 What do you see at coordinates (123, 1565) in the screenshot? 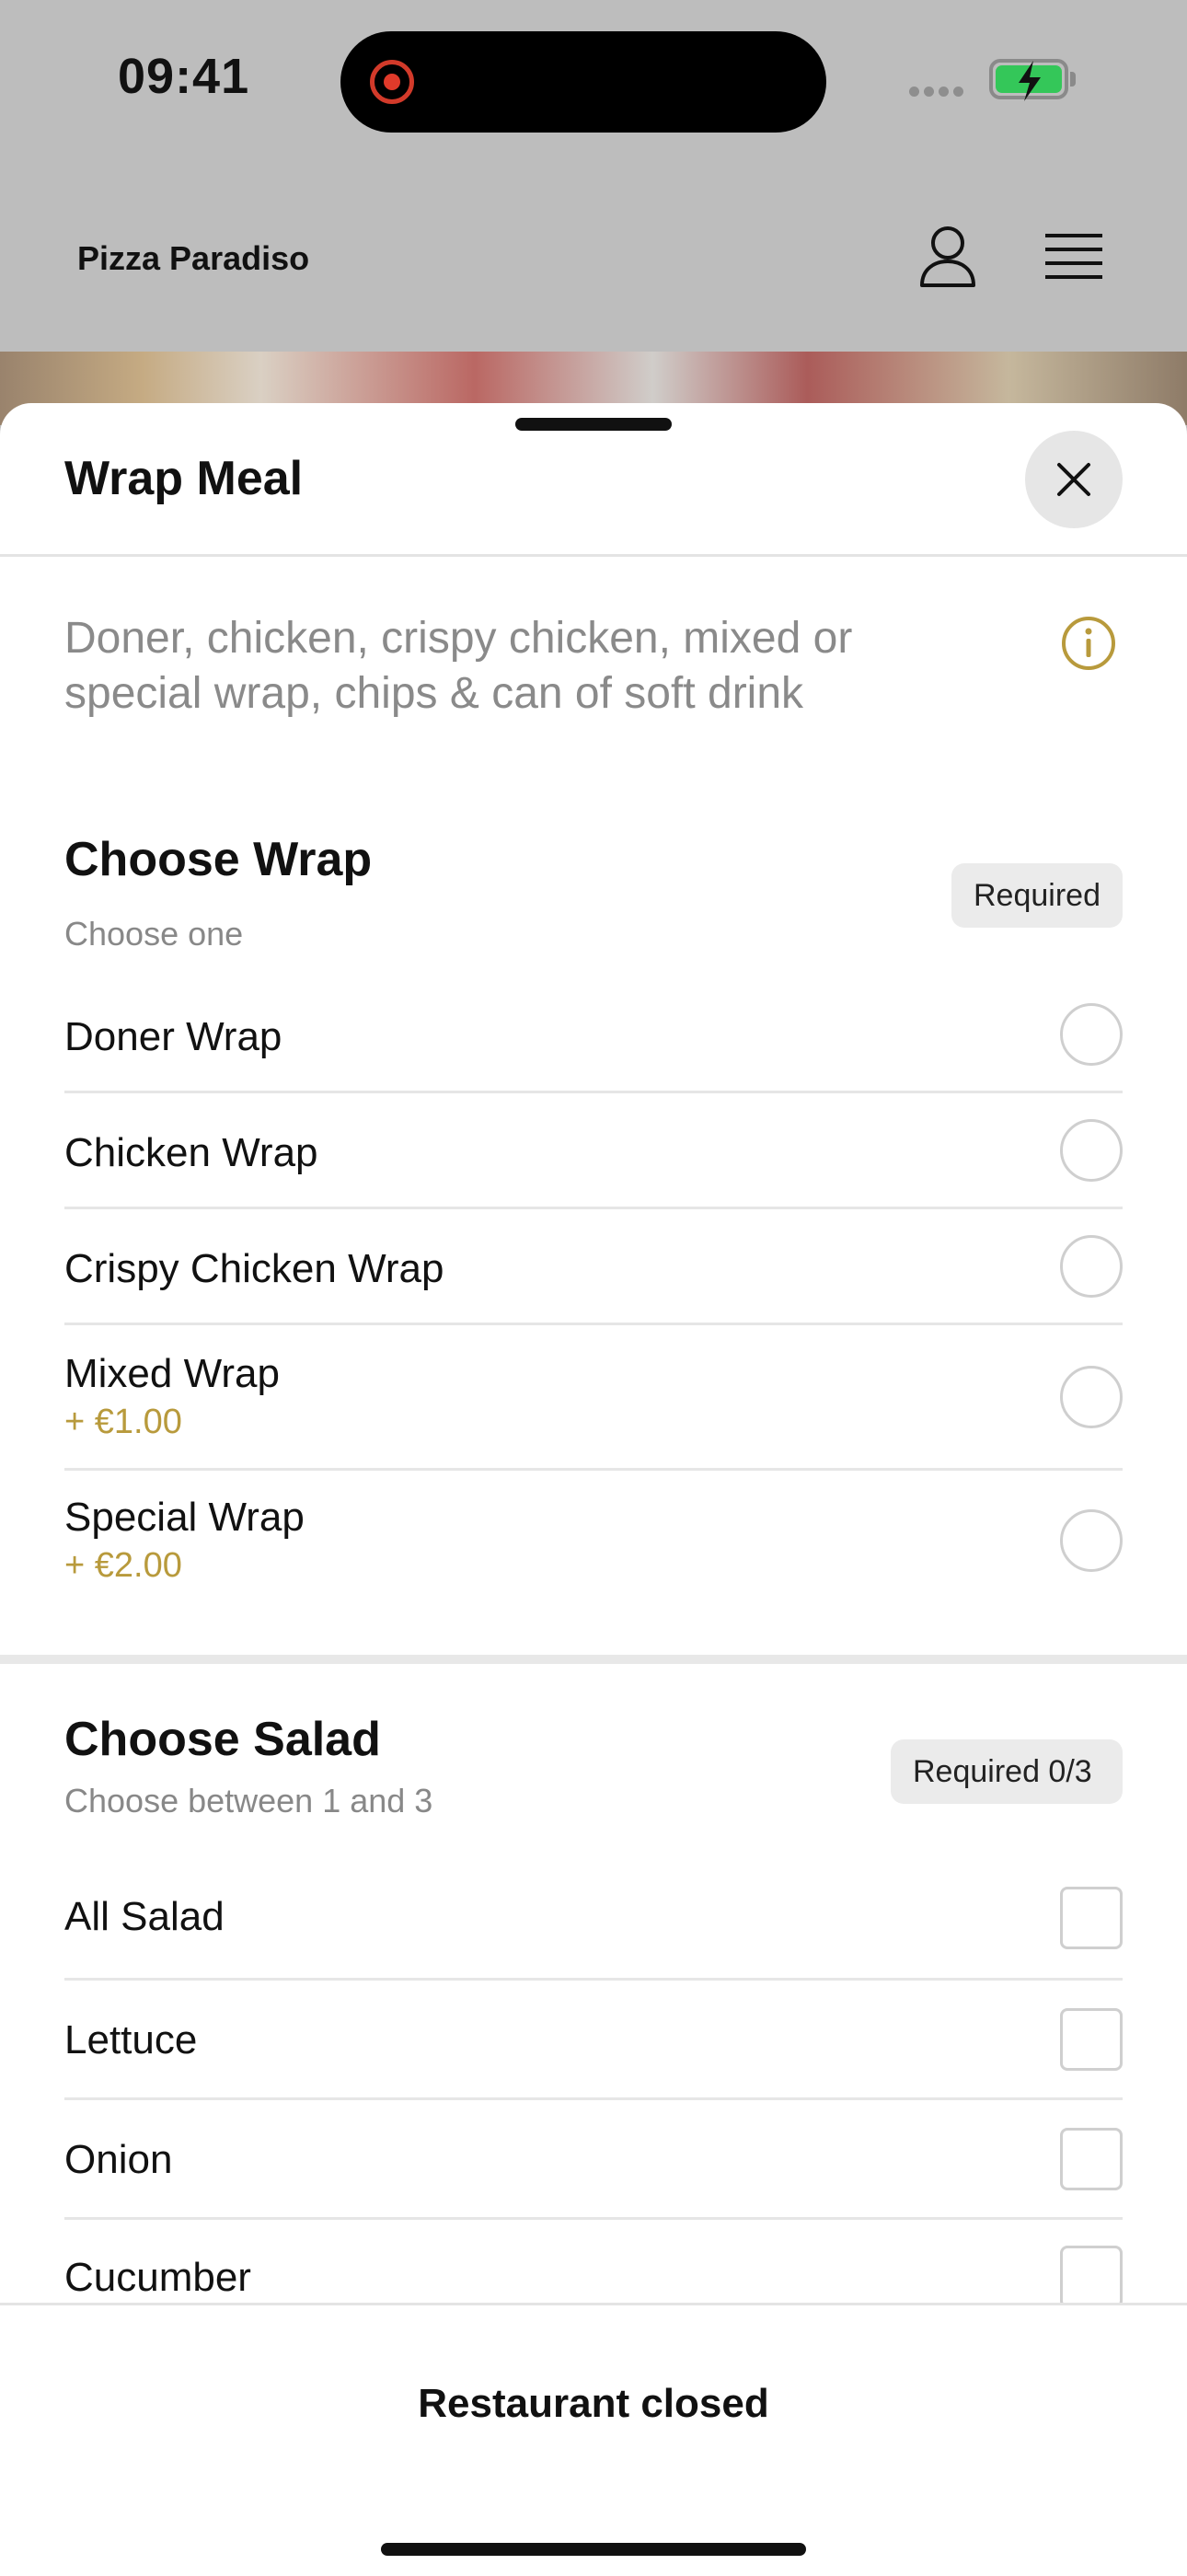
I see `option-price: + €2.00` at bounding box center [123, 1565].